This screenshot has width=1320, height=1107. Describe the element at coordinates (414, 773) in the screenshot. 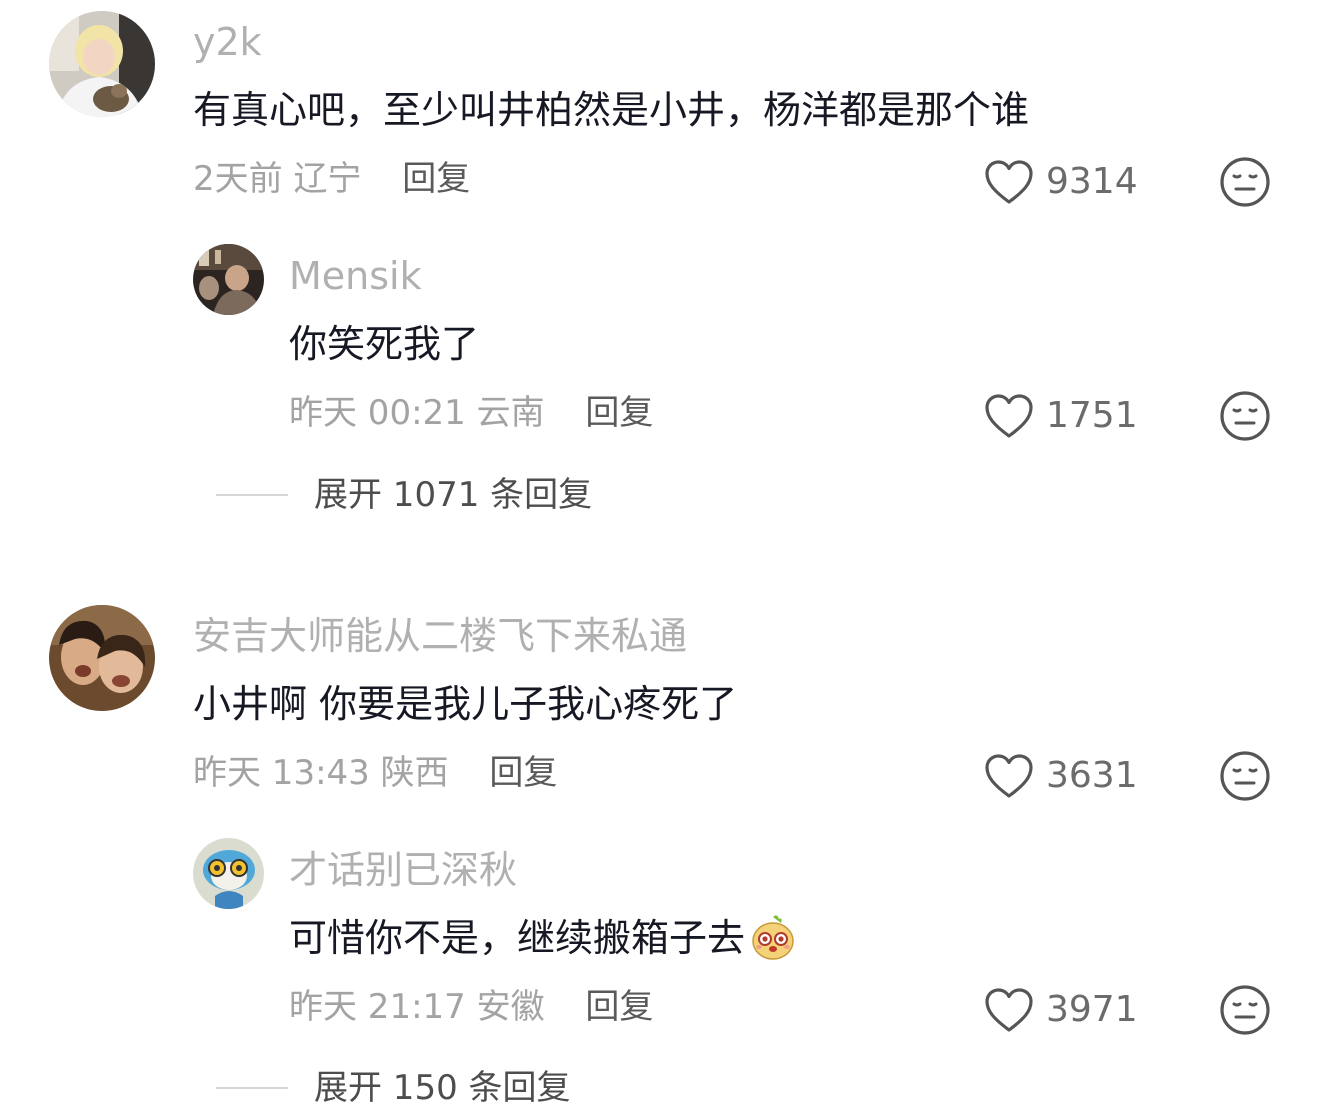

I see `comment-location: 陕西` at that location.